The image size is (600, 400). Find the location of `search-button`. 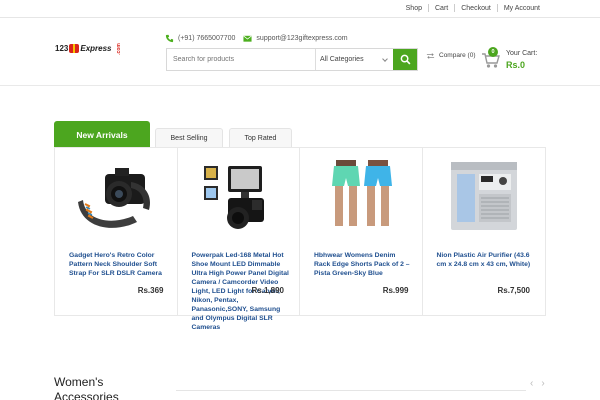

search-button is located at coordinates (405, 59).